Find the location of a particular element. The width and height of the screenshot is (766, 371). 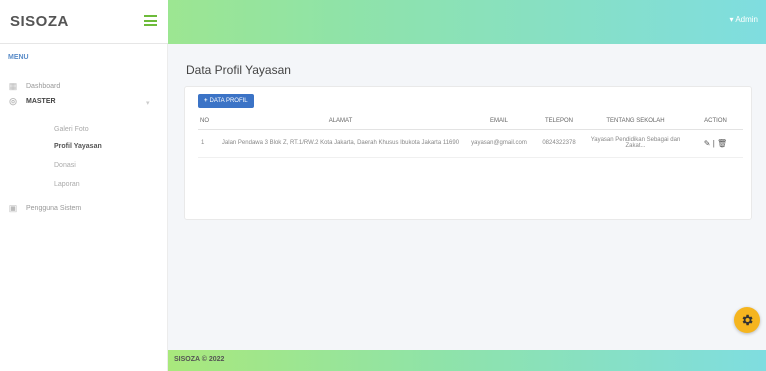

master-icon: ◎ is located at coordinates (13, 101).